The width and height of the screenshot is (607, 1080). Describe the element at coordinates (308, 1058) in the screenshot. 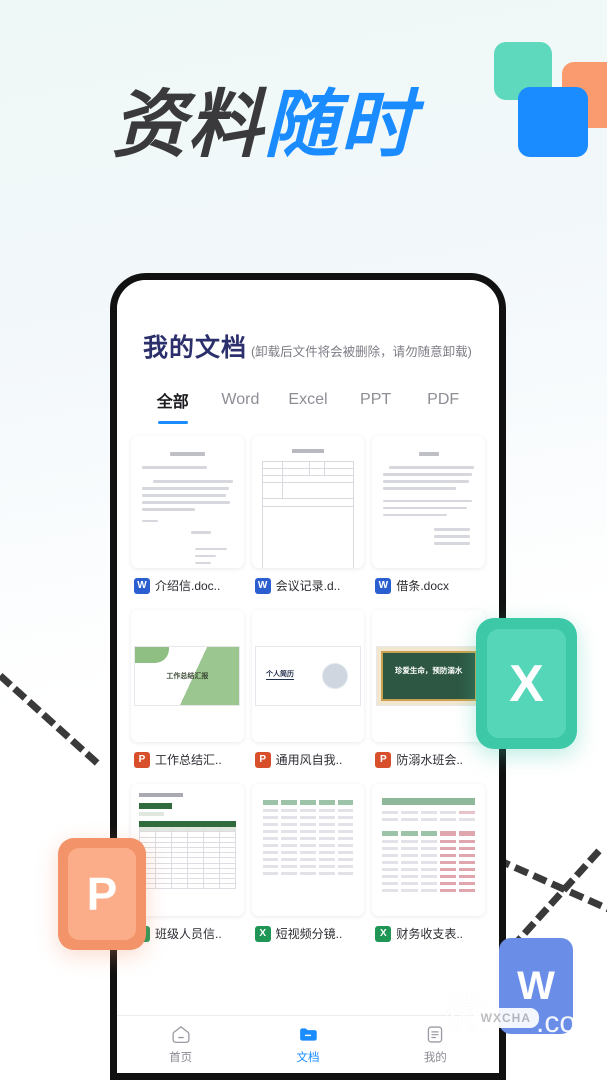

I see `nav-label-document: 文档` at that location.